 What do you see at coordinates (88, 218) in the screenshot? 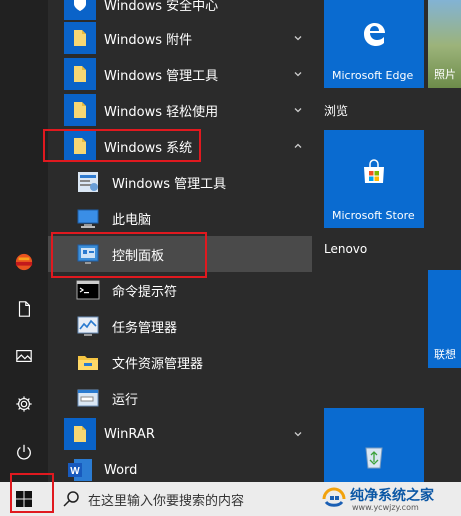
I see `computer-icon` at bounding box center [88, 218].